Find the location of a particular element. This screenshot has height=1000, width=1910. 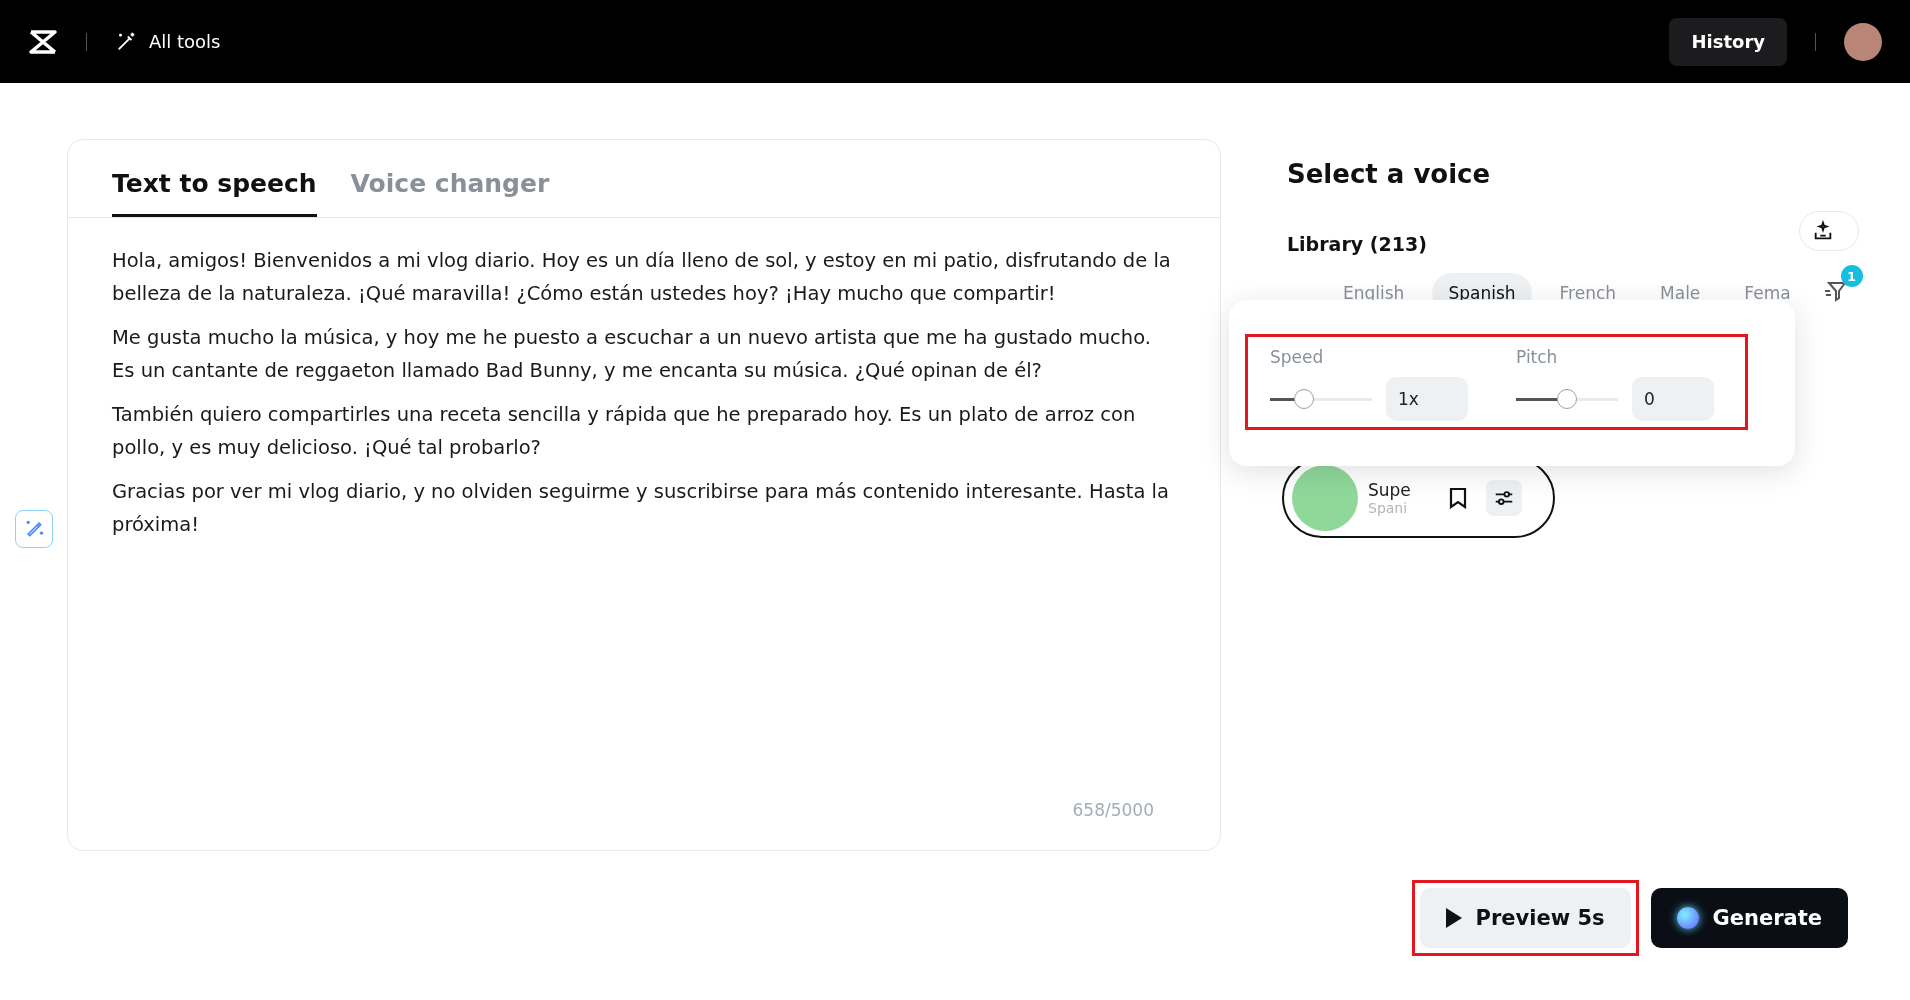

history-button: History is located at coordinates (1728, 41).